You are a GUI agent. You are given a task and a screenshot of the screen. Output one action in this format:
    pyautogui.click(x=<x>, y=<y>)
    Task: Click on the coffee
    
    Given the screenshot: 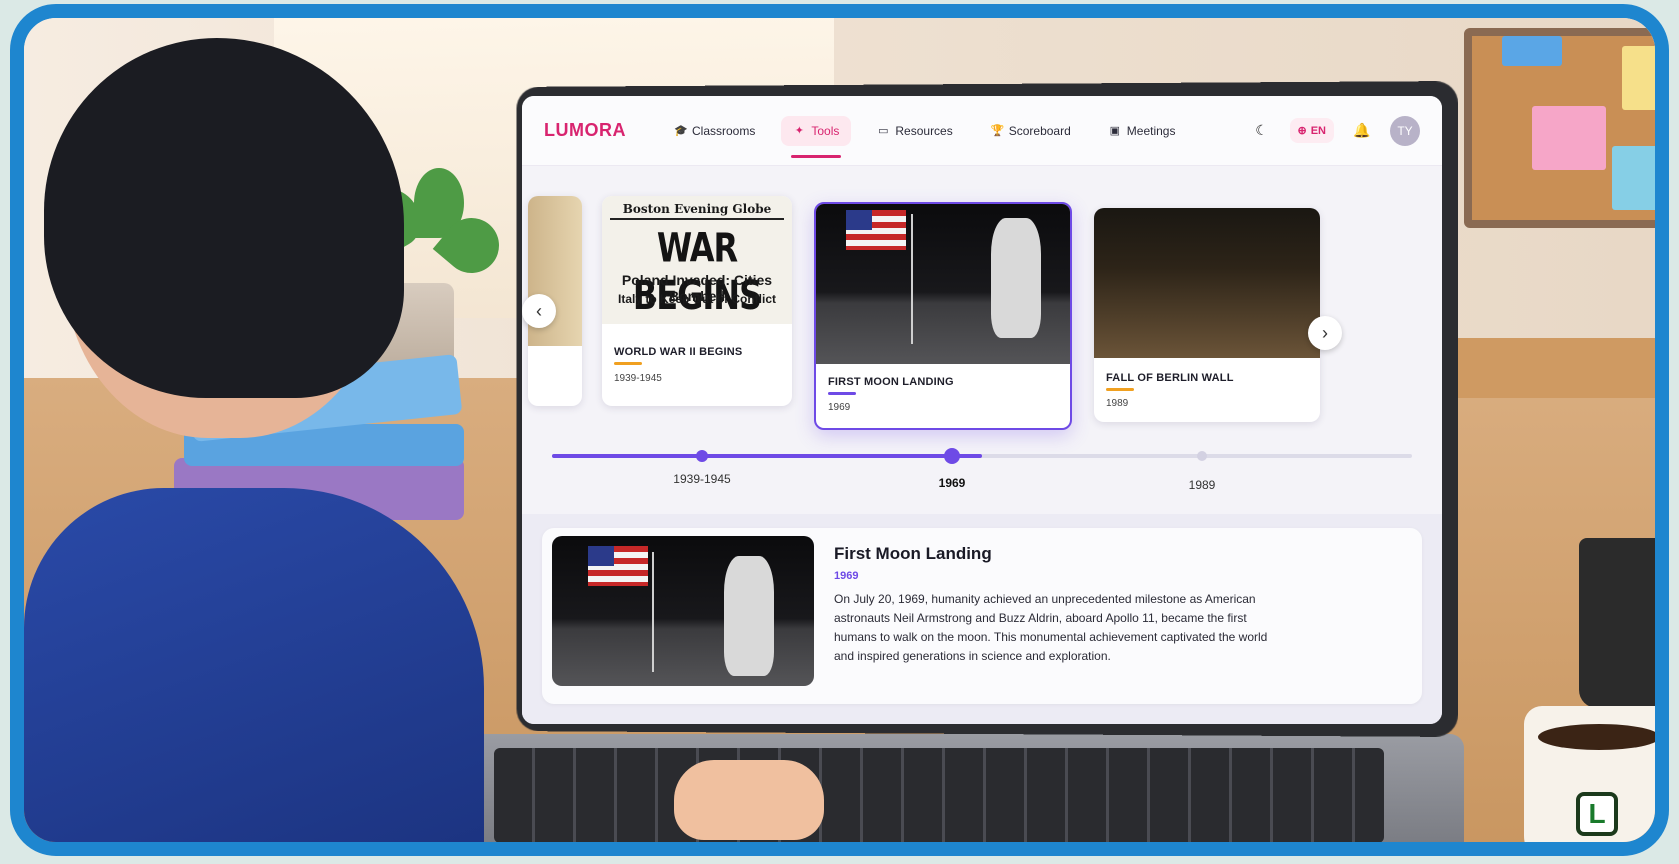 What is the action you would take?
    pyautogui.click(x=1596, y=737)
    